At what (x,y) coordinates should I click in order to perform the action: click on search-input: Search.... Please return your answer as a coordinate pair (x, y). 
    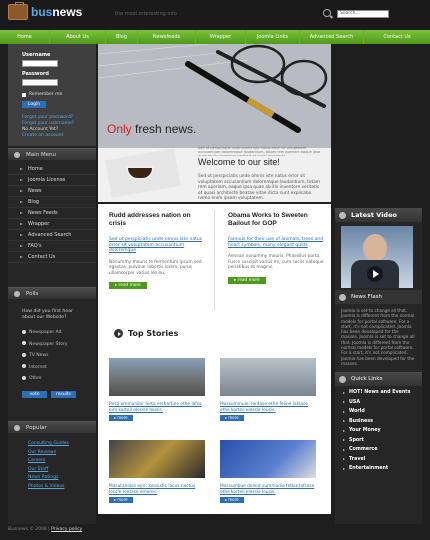
    Looking at the image, I should click on (363, 14).